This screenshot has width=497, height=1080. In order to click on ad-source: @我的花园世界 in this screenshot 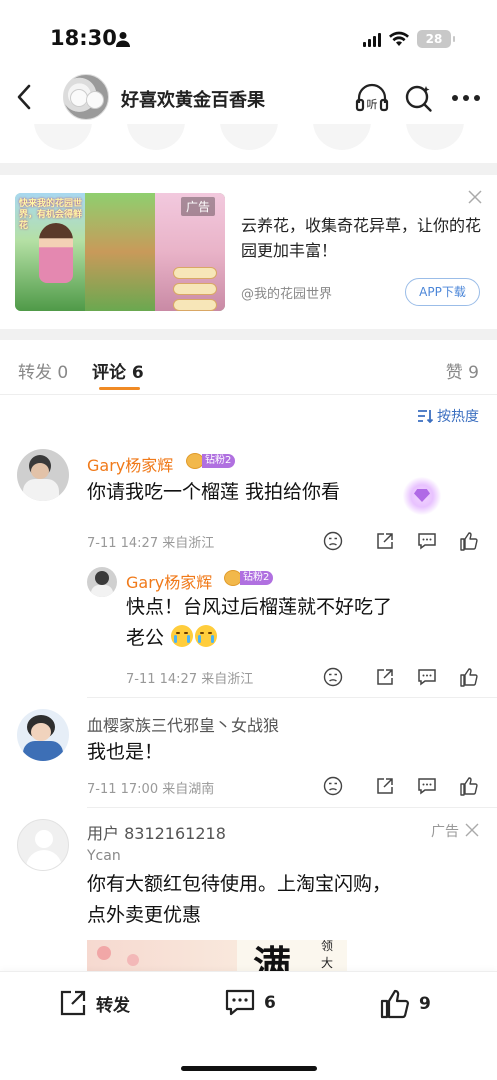, I will do `click(286, 292)`.